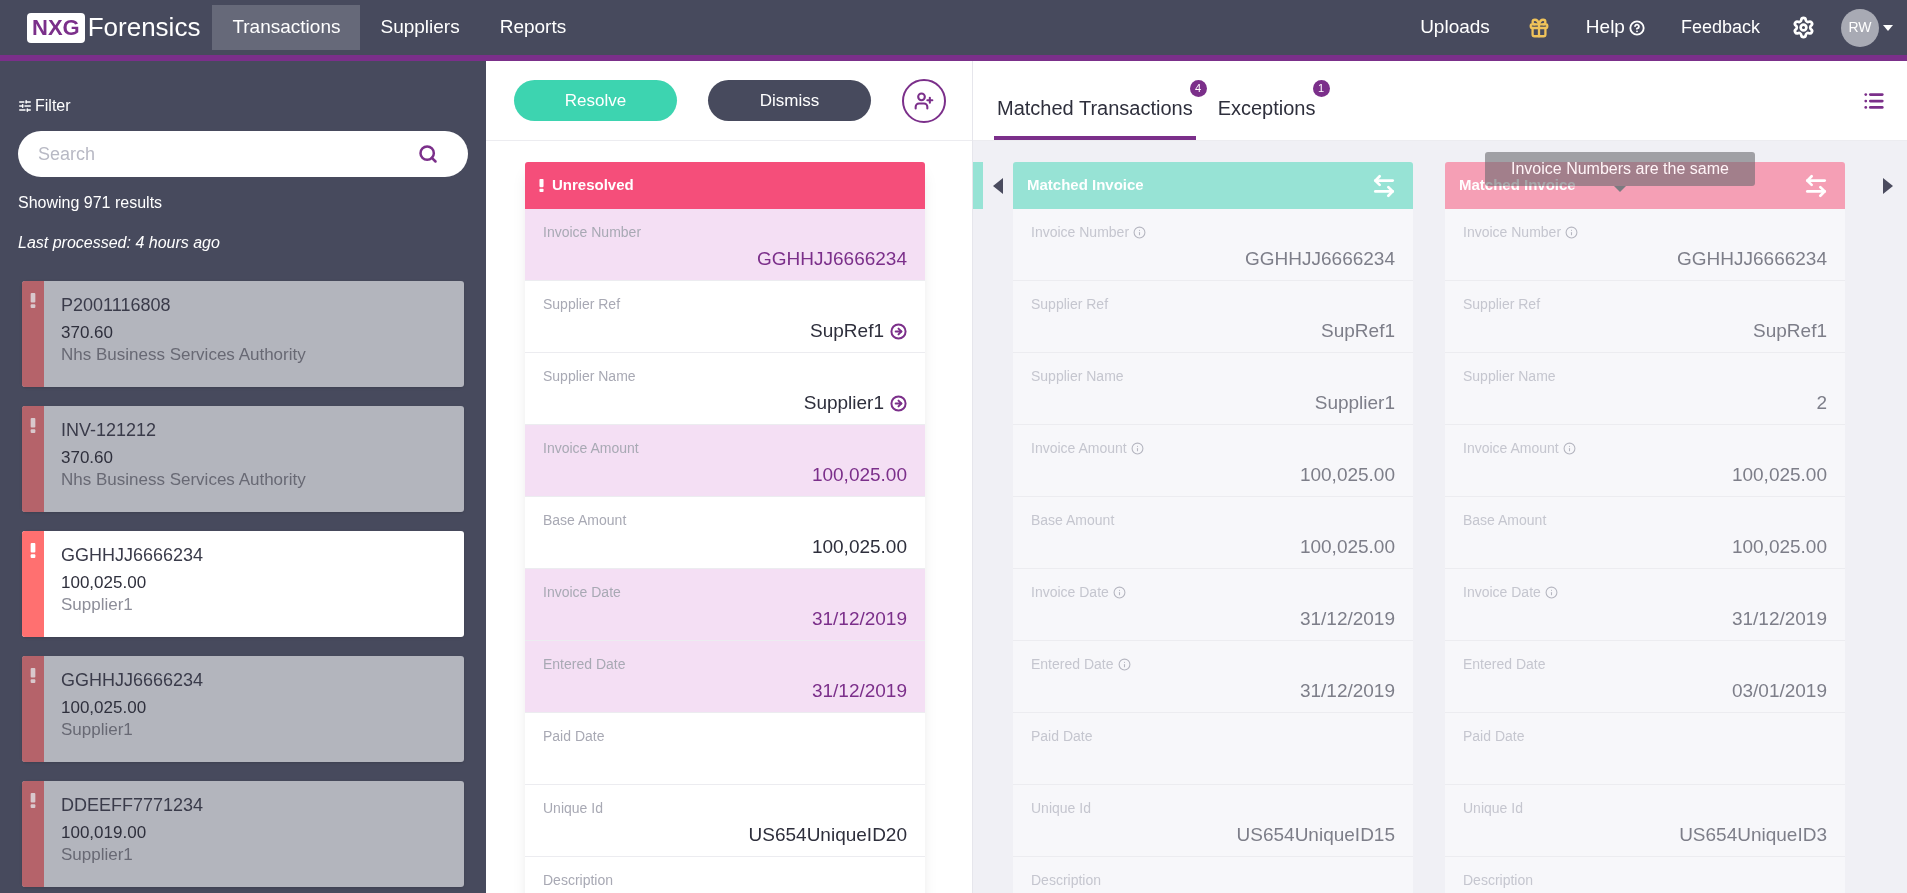 Image resolution: width=1907 pixels, height=893 pixels. What do you see at coordinates (573, 808) in the screenshot?
I see `field-label: Unique Id` at bounding box center [573, 808].